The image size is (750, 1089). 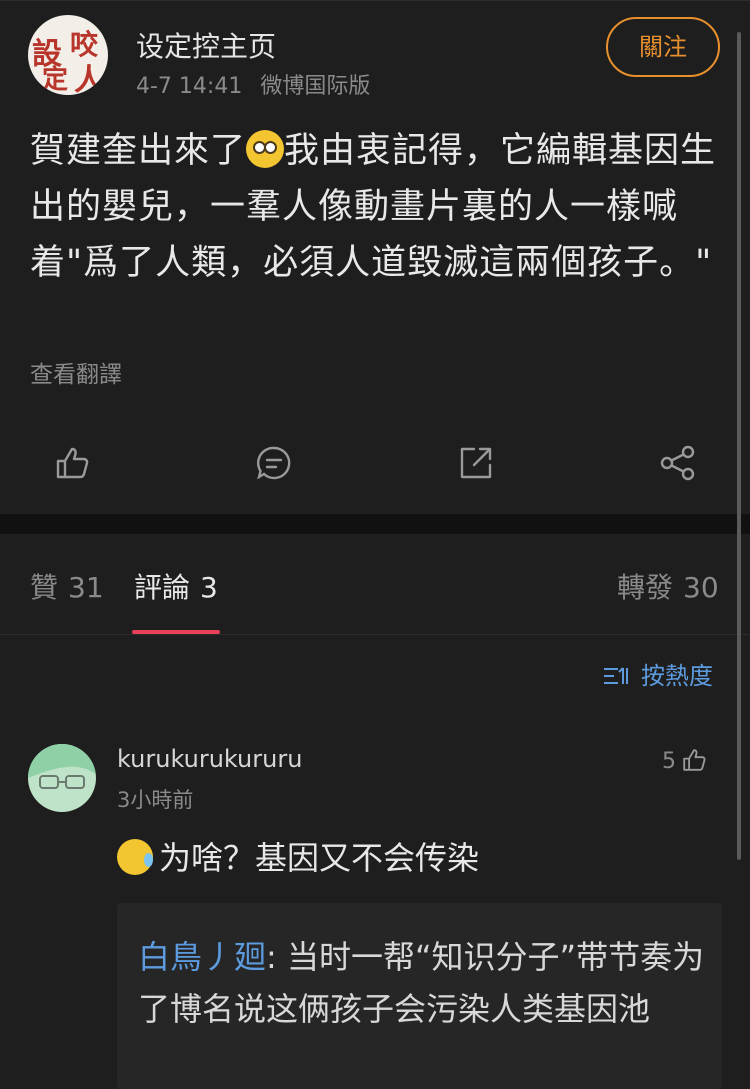 I want to click on comment-icon, so click(x=274, y=463).